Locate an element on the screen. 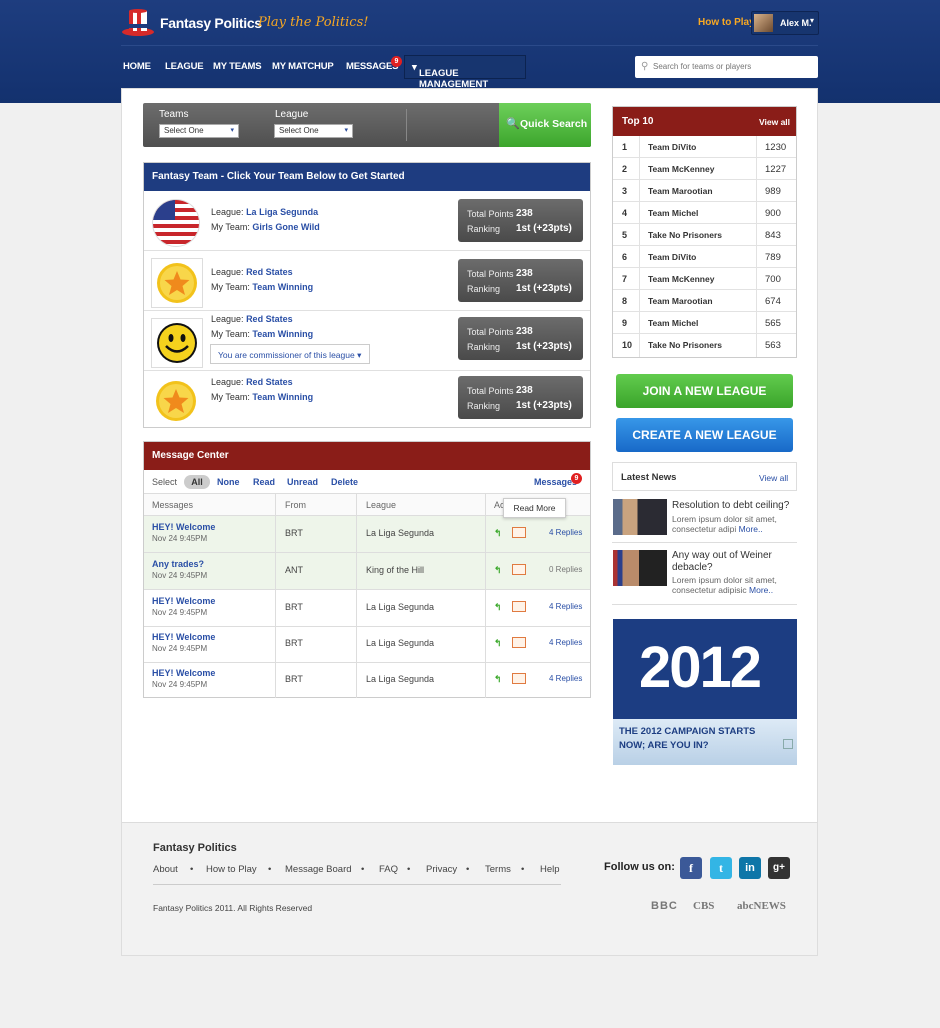 This screenshot has width=940, height=1028. nav-my-teams: MY TEAMS is located at coordinates (237, 66).